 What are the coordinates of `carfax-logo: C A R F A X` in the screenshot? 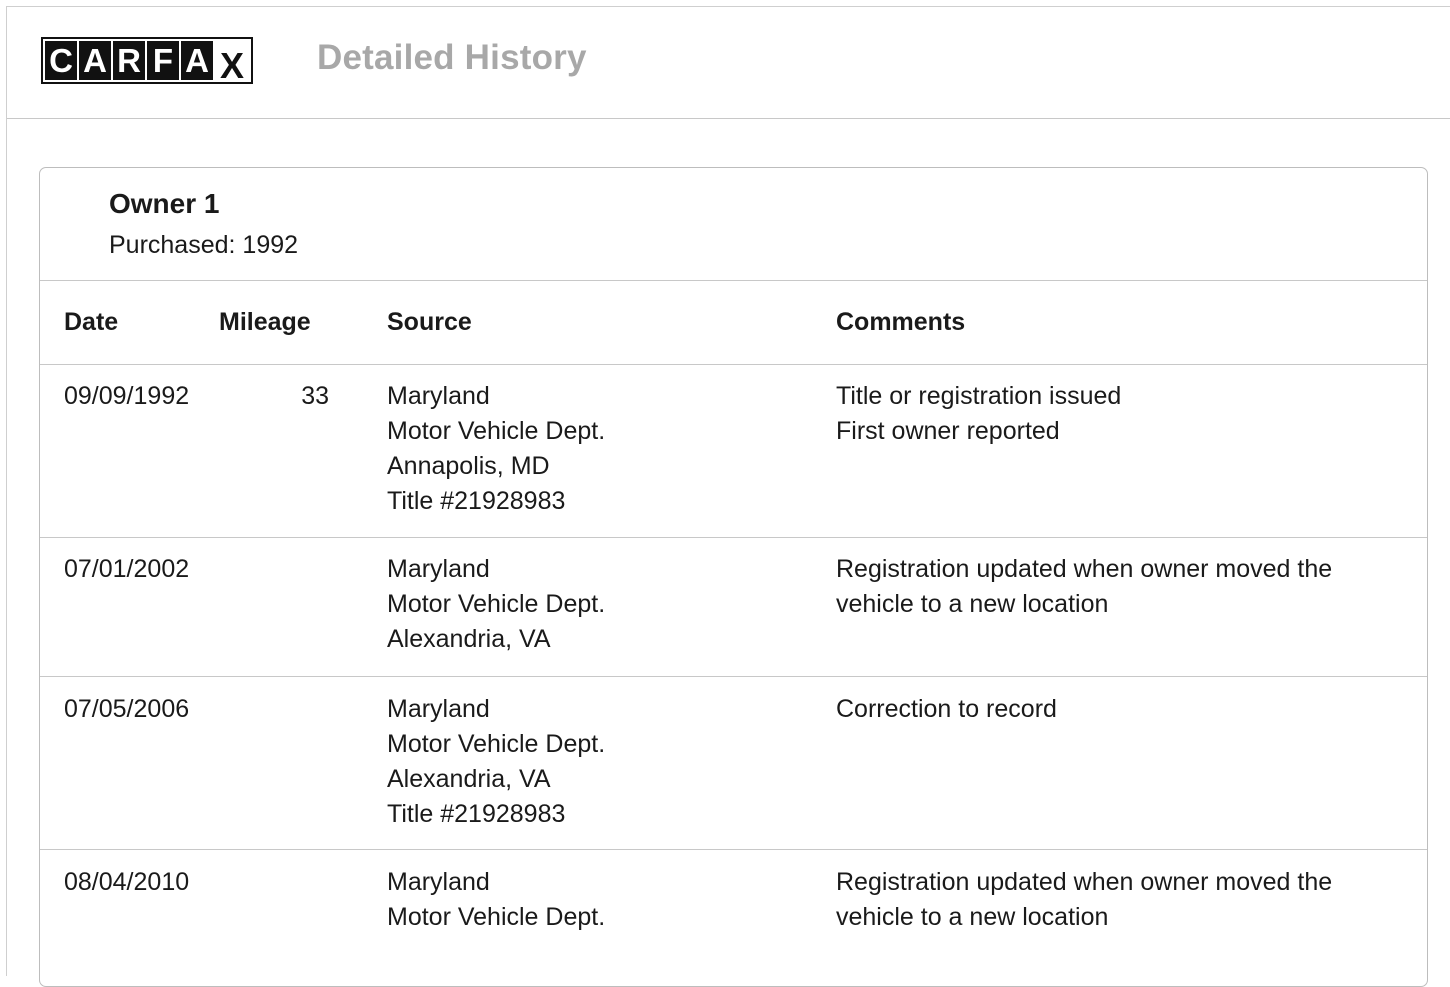 It's located at (147, 60).